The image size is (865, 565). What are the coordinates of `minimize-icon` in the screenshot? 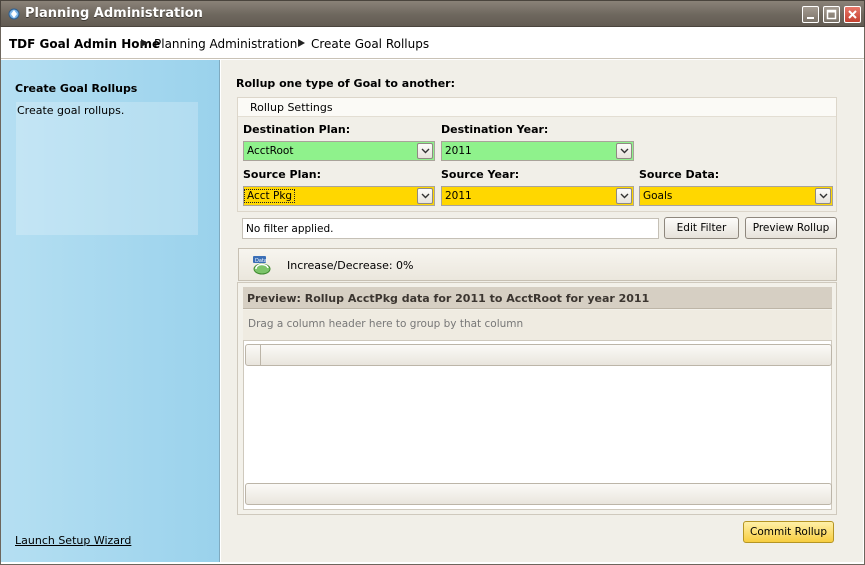 It's located at (810, 18).